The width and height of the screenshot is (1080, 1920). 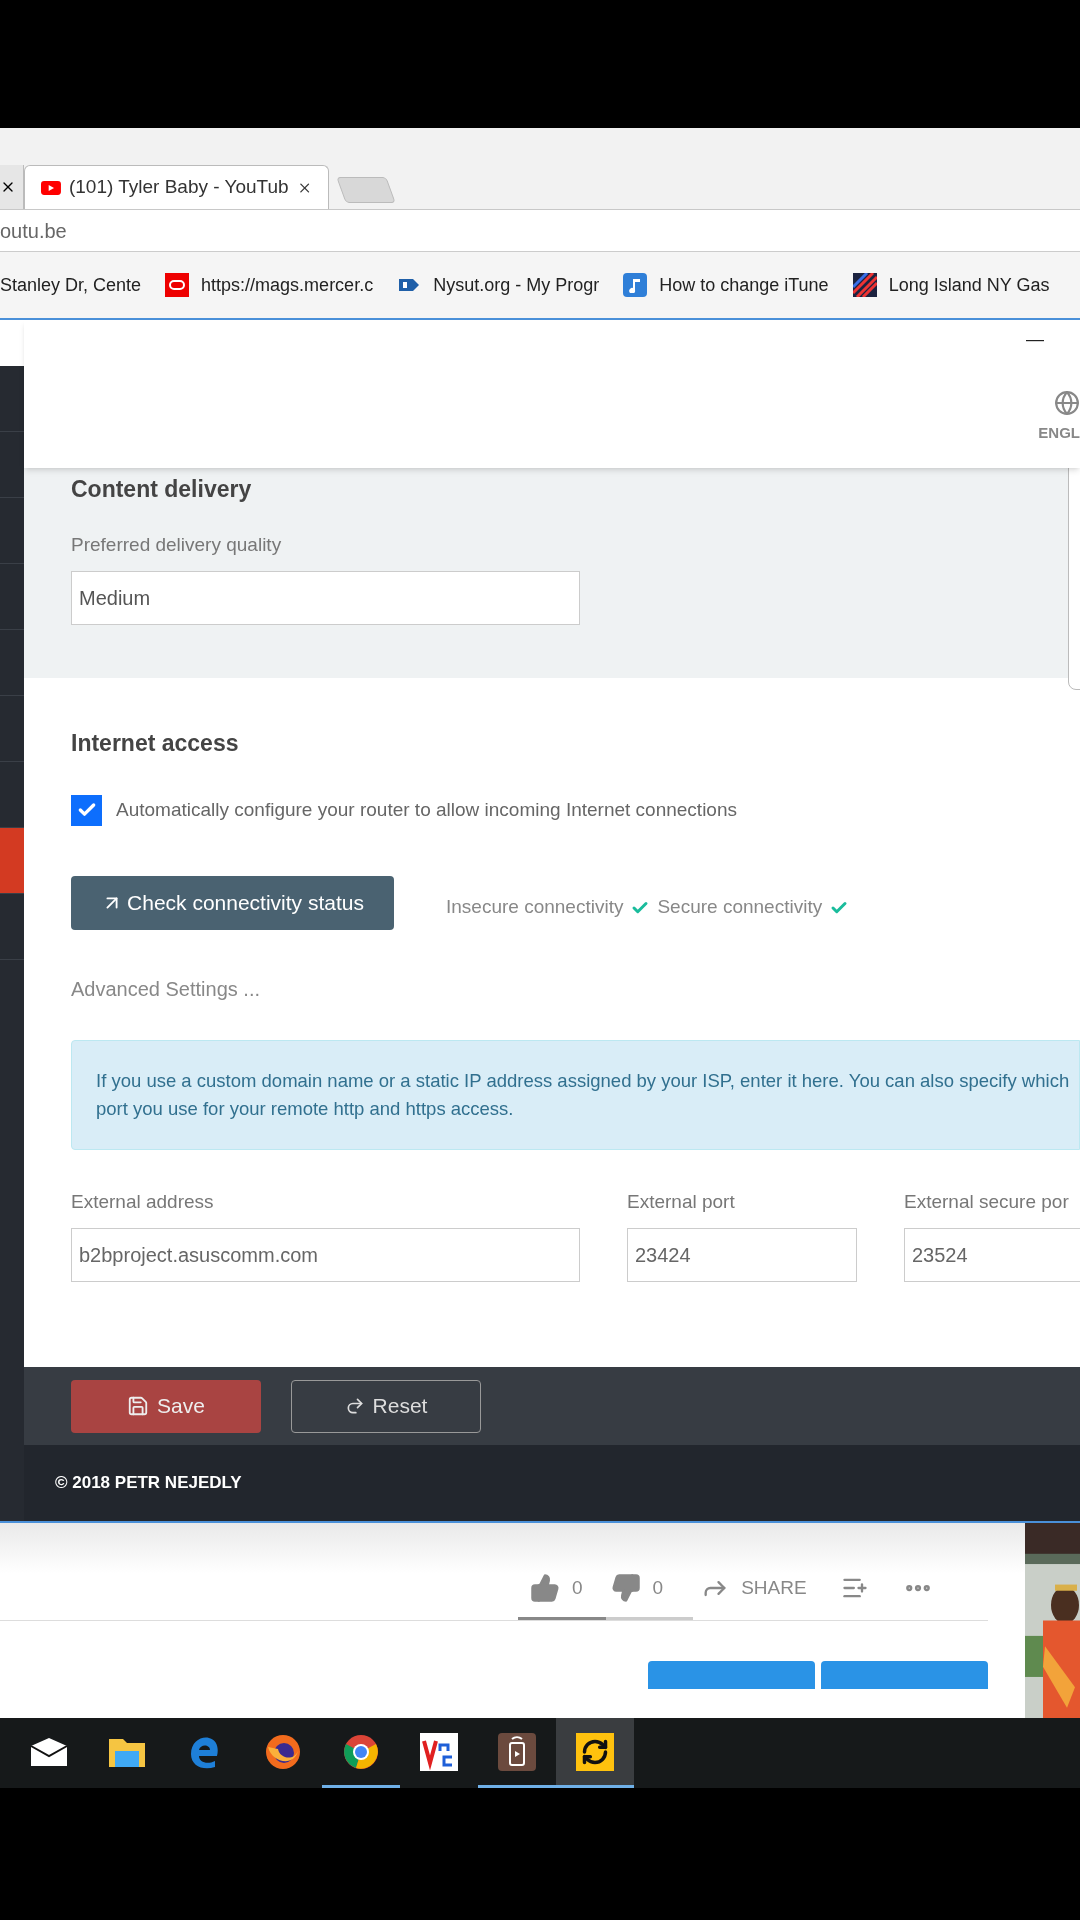 I want to click on status-label: Insecure connectivity, so click(x=535, y=907).